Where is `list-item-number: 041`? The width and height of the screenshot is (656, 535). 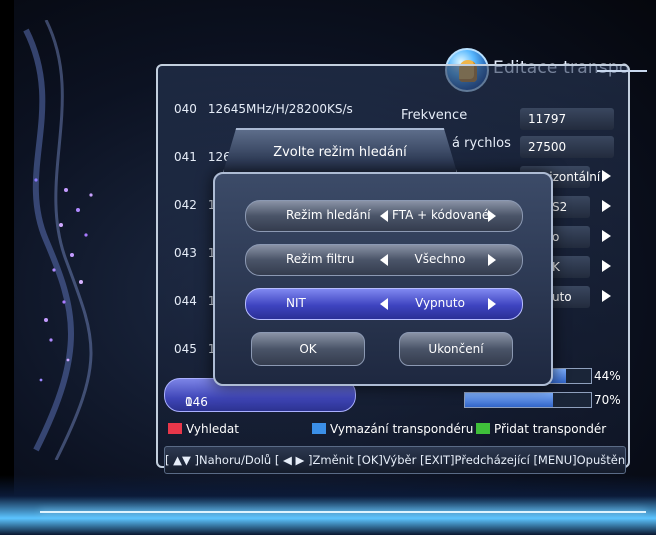
list-item-number: 041 is located at coordinates (185, 157).